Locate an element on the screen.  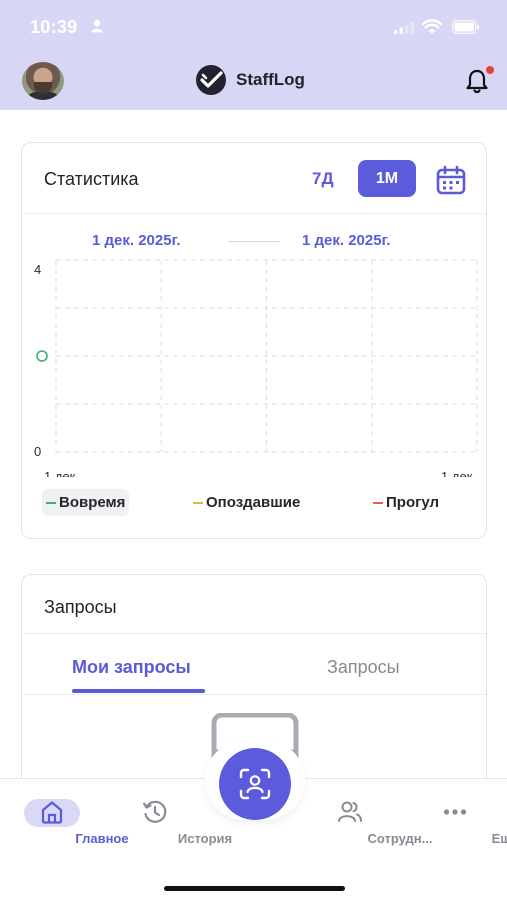
battery-icon is located at coordinates (465, 27).